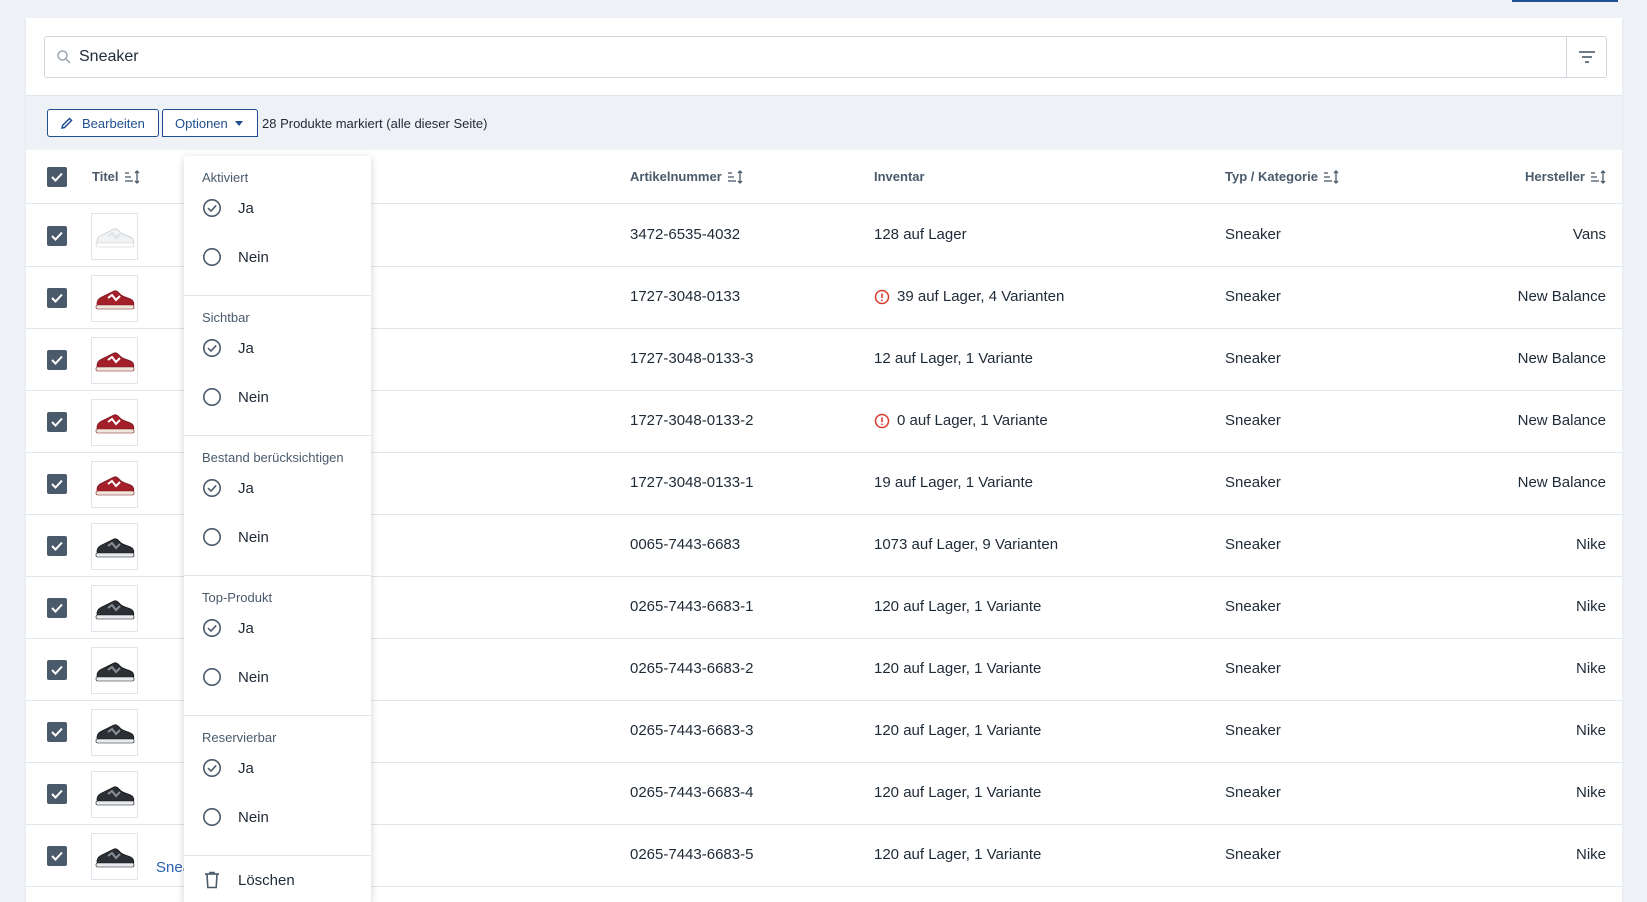  What do you see at coordinates (246, 348) in the screenshot?
I see `option-yes-label: Ja` at bounding box center [246, 348].